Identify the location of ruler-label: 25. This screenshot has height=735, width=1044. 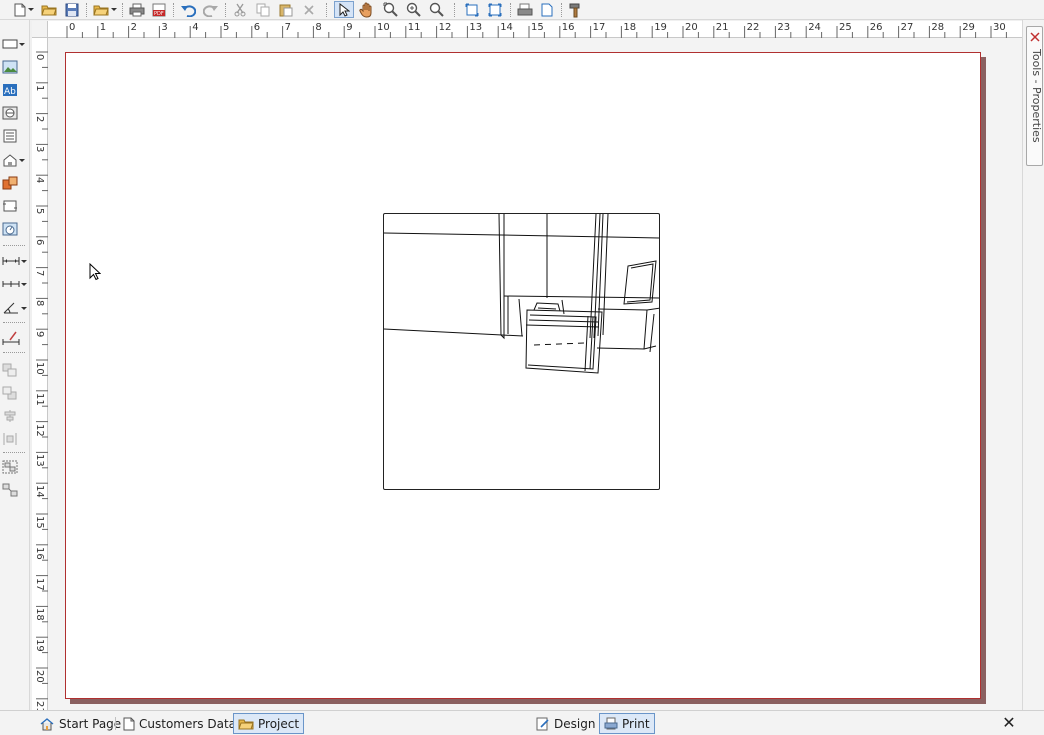
(845, 27).